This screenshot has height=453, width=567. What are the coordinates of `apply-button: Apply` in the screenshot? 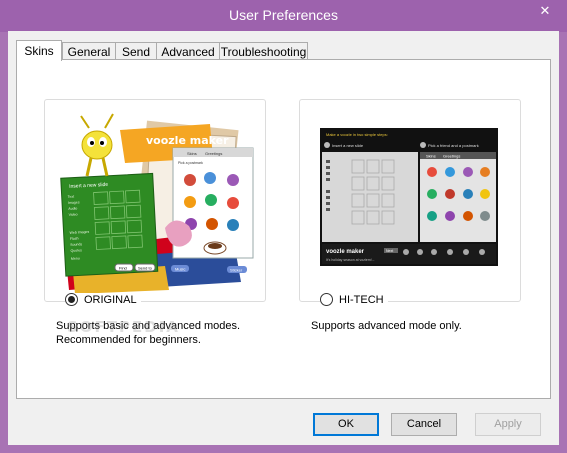 It's located at (508, 424).